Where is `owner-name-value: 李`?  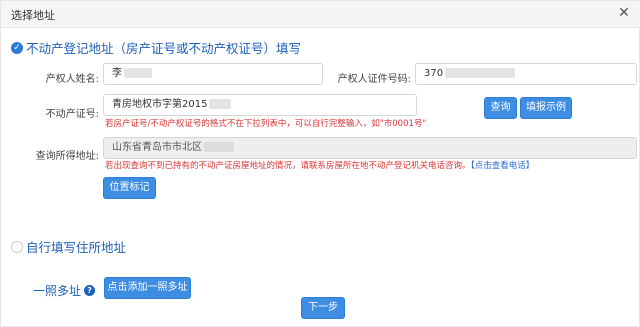 owner-name-value: 李 is located at coordinates (117, 73).